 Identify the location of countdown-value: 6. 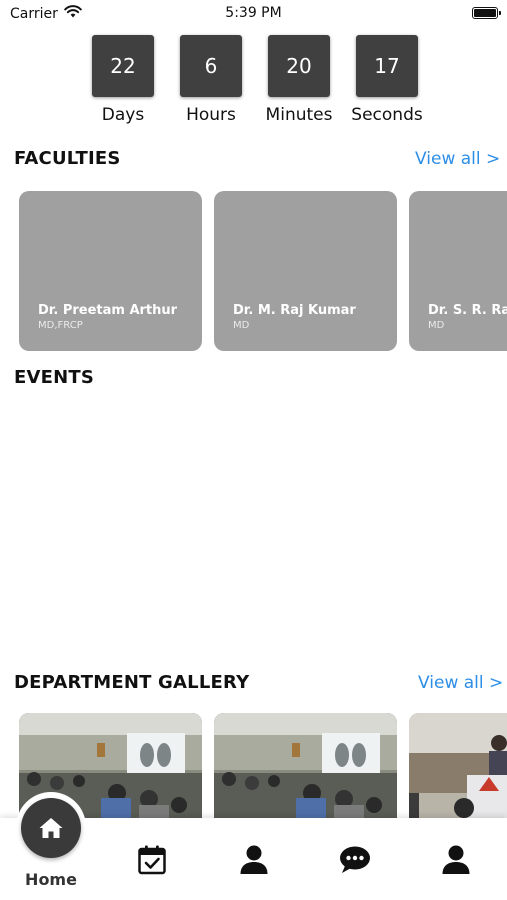
(211, 66).